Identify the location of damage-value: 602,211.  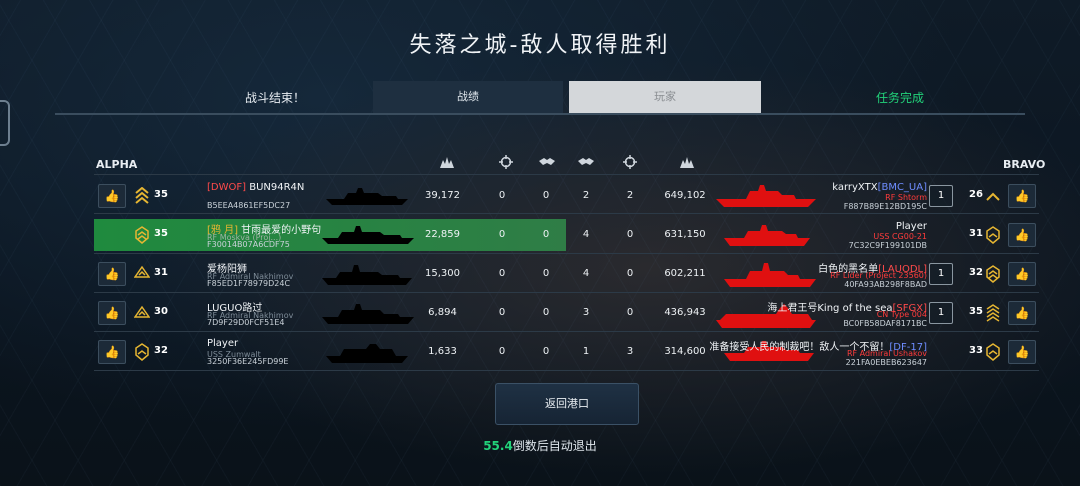
(685, 273).